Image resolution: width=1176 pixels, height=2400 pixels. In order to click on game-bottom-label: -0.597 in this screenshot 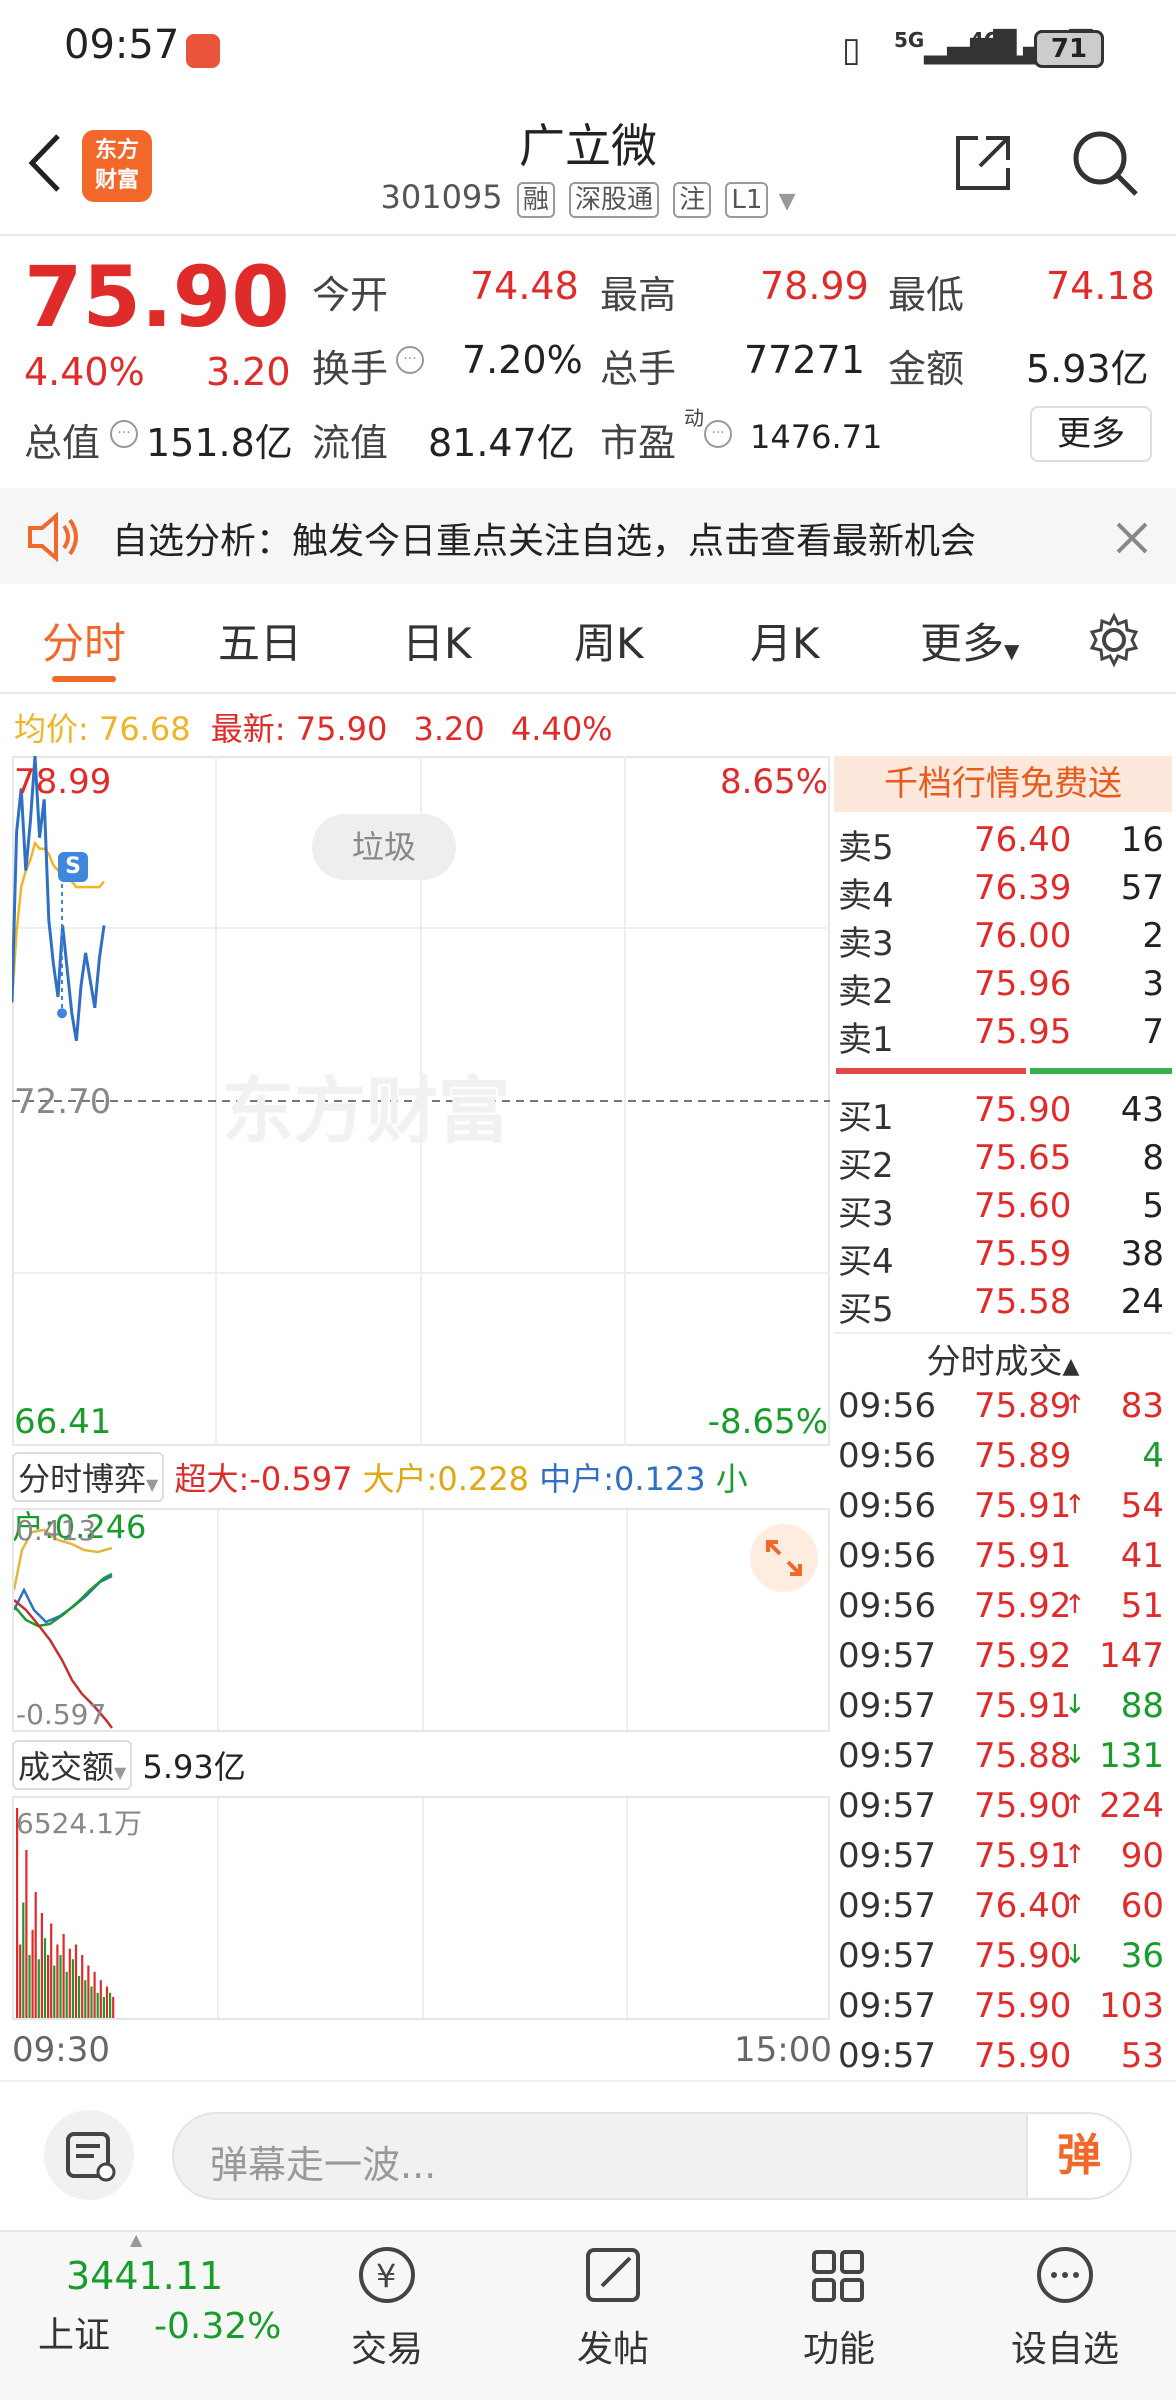, I will do `click(61, 1714)`.